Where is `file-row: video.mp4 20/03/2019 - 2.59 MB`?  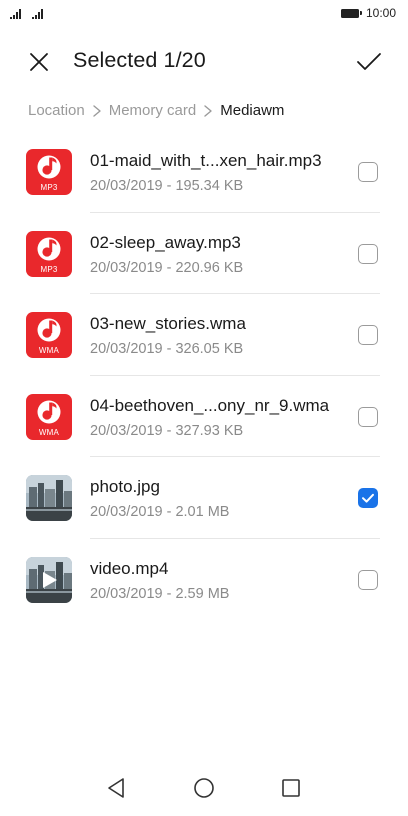 file-row: video.mp4 20/03/2019 - 2.59 MB is located at coordinates (204, 580).